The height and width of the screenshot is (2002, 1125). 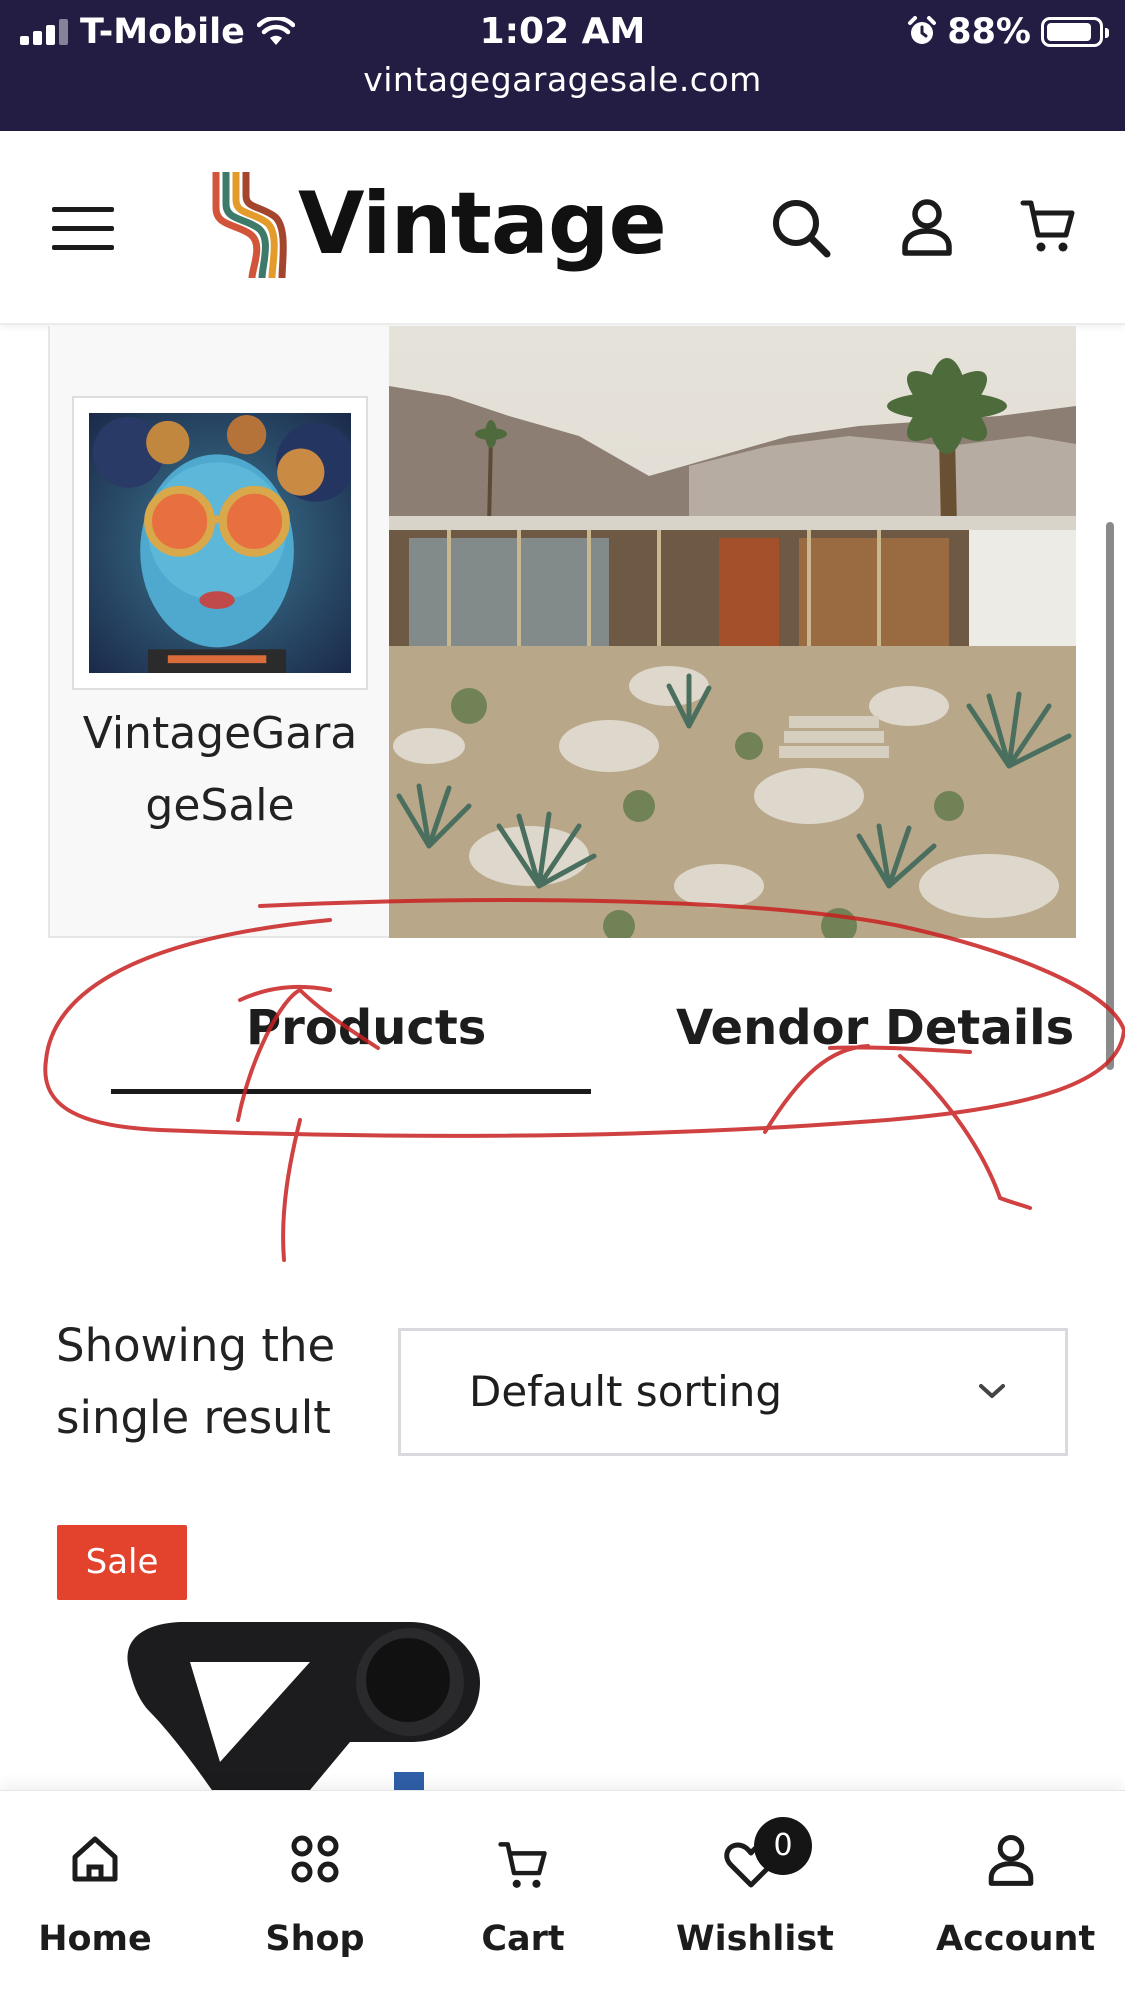 What do you see at coordinates (220, 733) in the screenshot?
I see `vendor-name-line1: VintageGara` at bounding box center [220, 733].